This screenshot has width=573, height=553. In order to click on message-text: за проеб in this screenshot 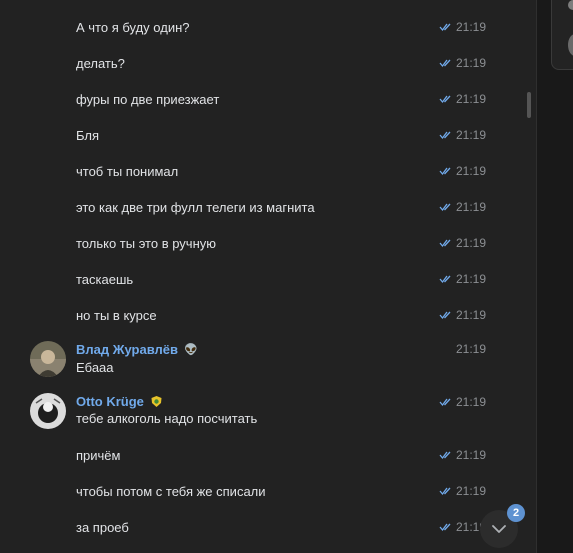, I will do `click(102, 527)`.